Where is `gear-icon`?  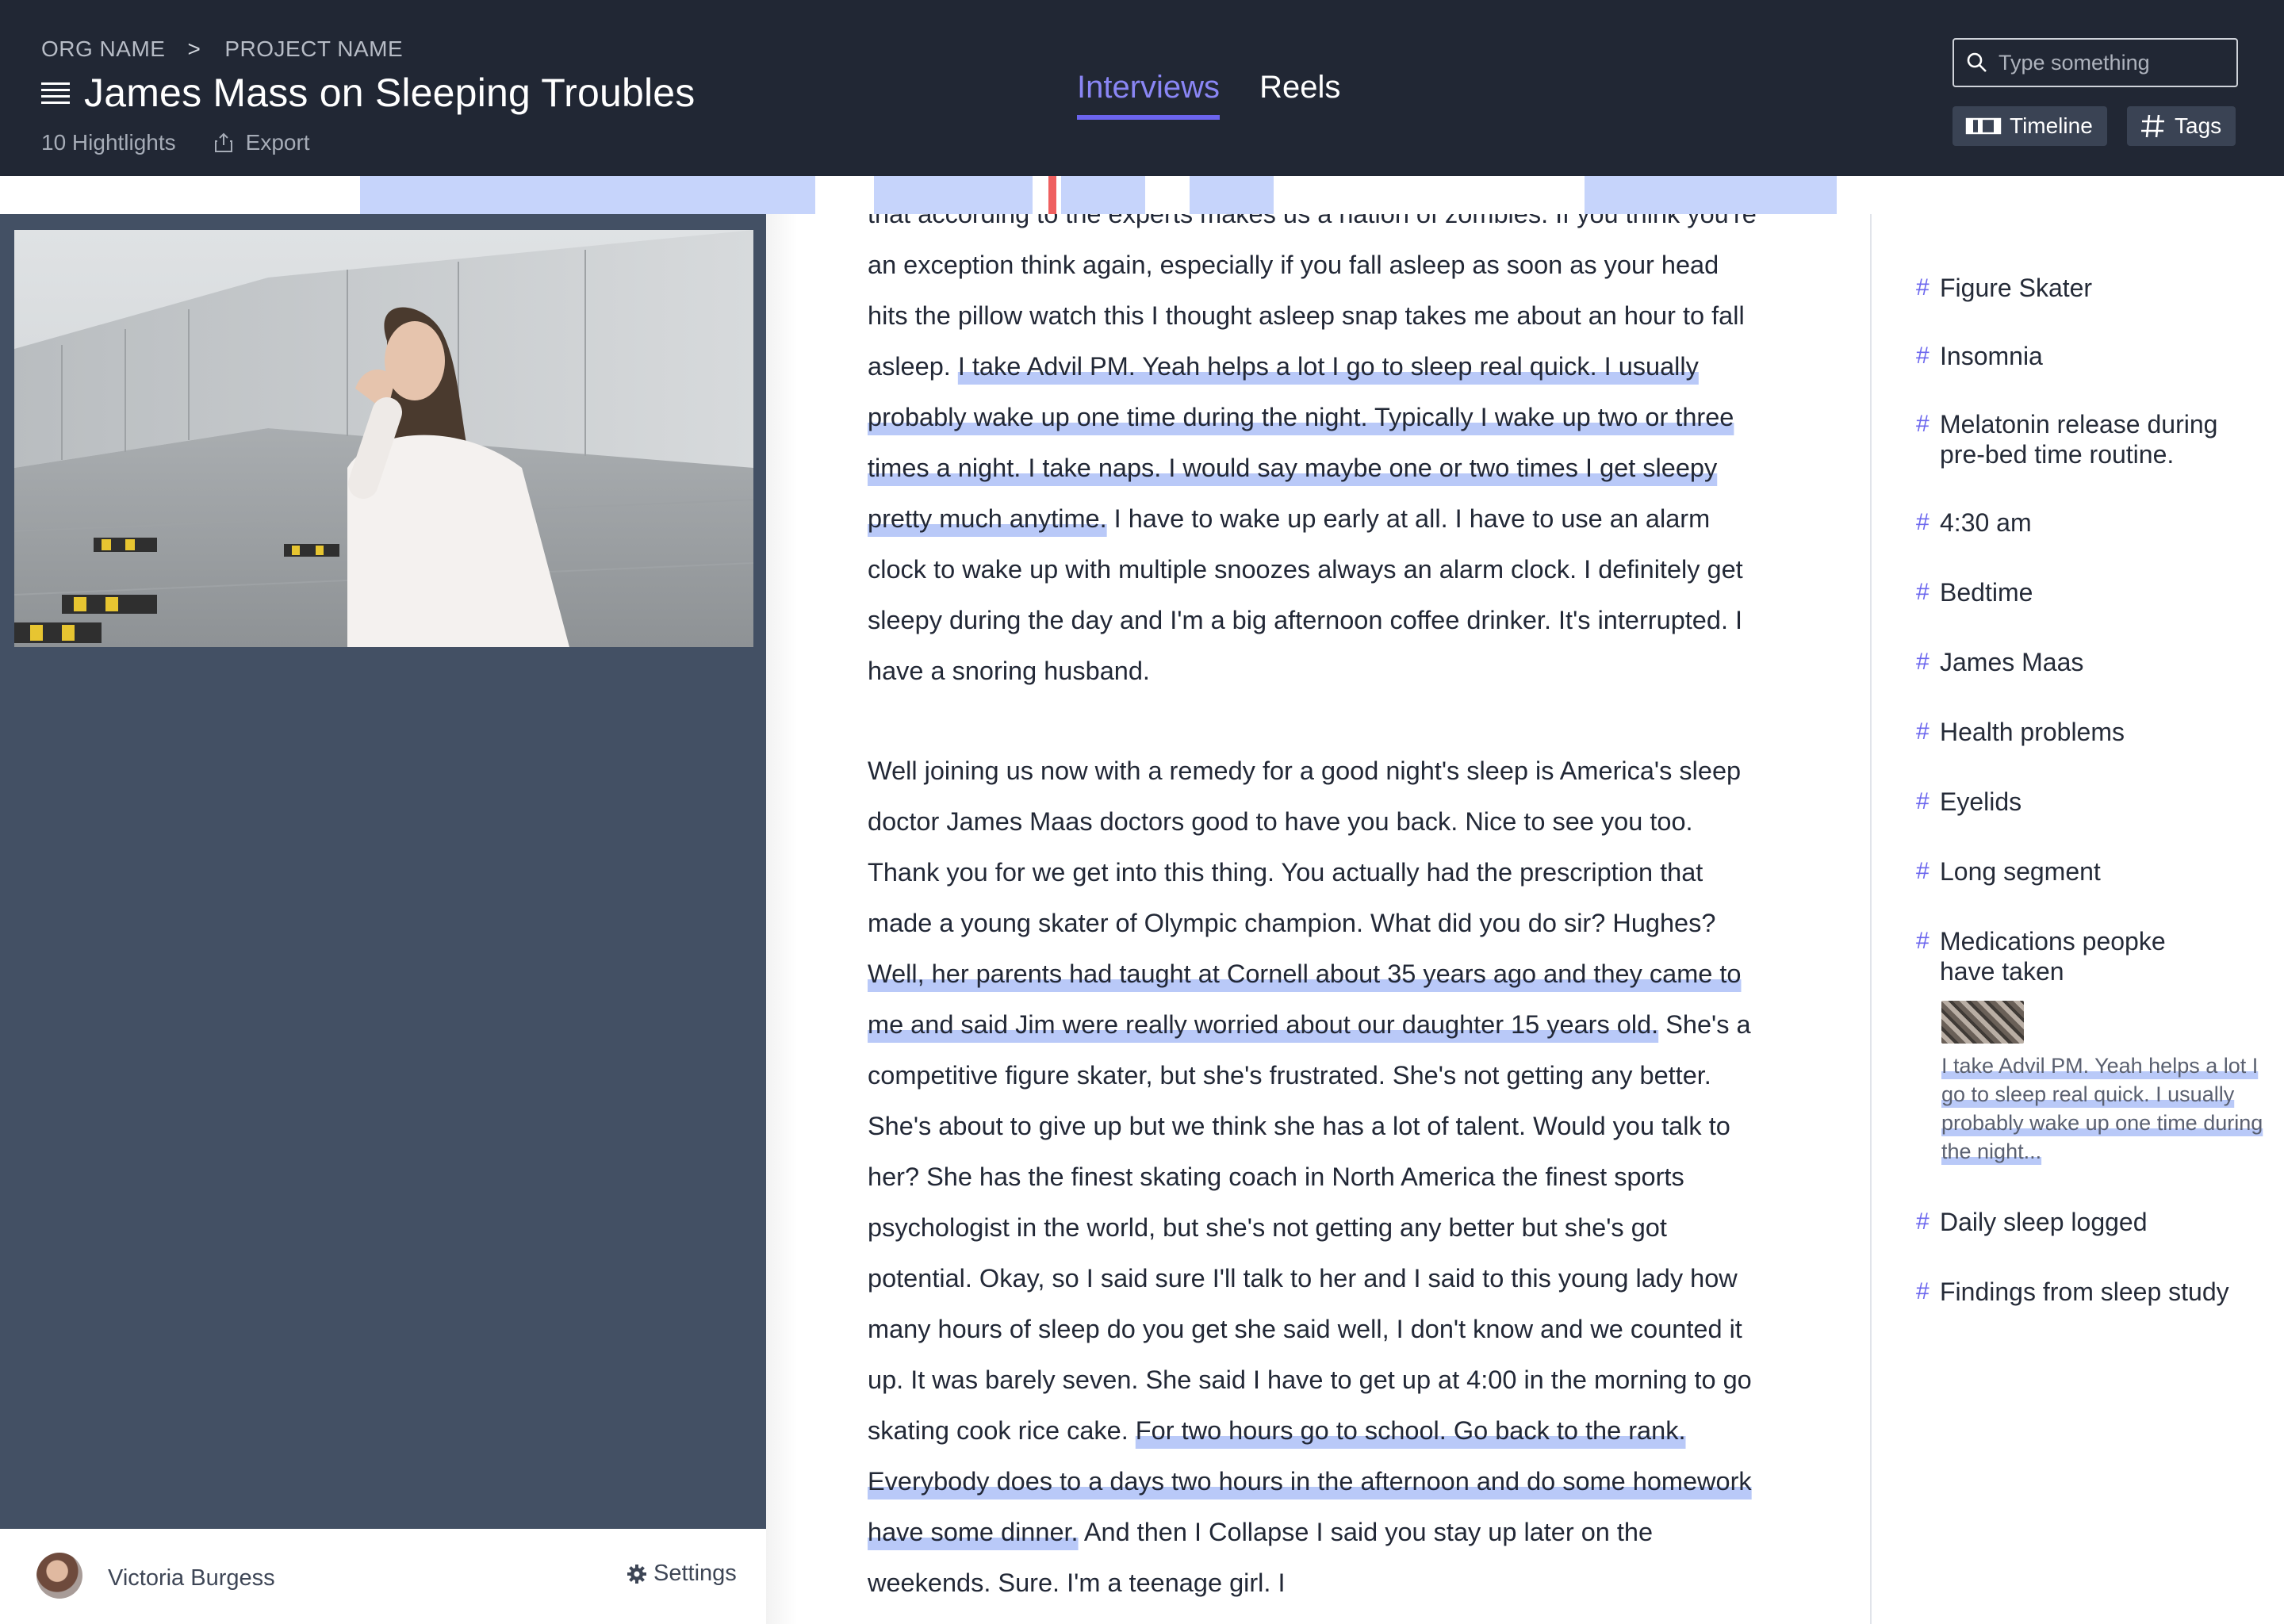
gear-icon is located at coordinates (636, 1574).